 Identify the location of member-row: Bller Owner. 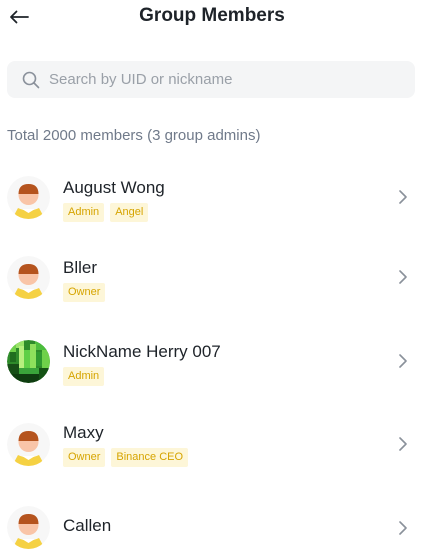
(212, 285).